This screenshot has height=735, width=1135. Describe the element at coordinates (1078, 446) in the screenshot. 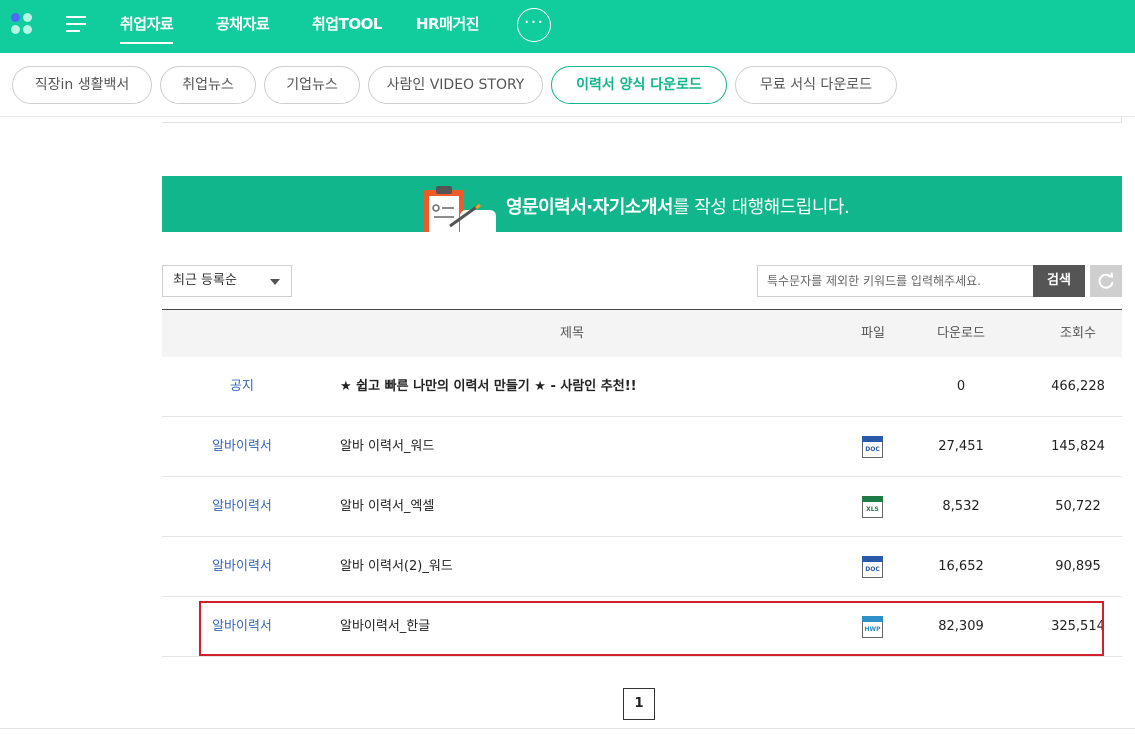

I see `row-views: 145,824` at that location.